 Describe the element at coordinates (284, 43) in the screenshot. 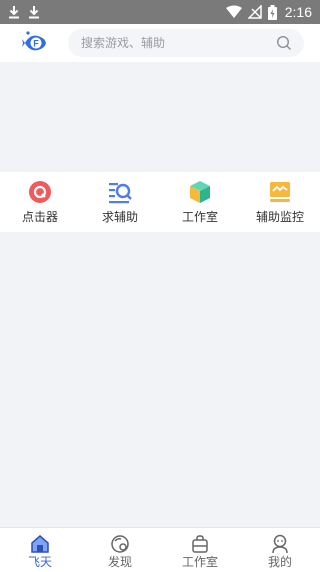

I see `search-icon` at that location.